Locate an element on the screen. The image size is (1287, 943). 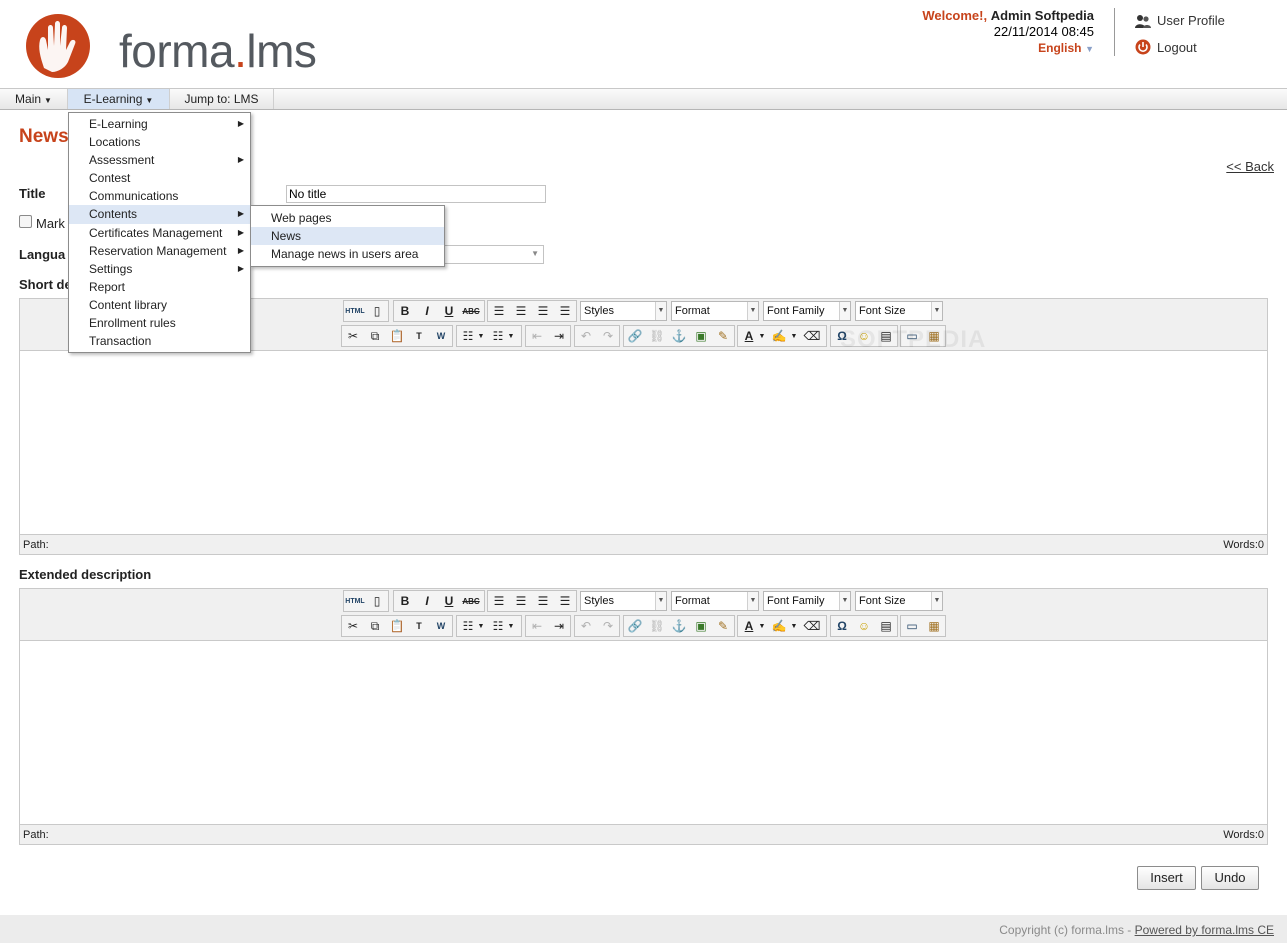
dropdown-item: Reservation Management ▶ is located at coordinates (159, 251).